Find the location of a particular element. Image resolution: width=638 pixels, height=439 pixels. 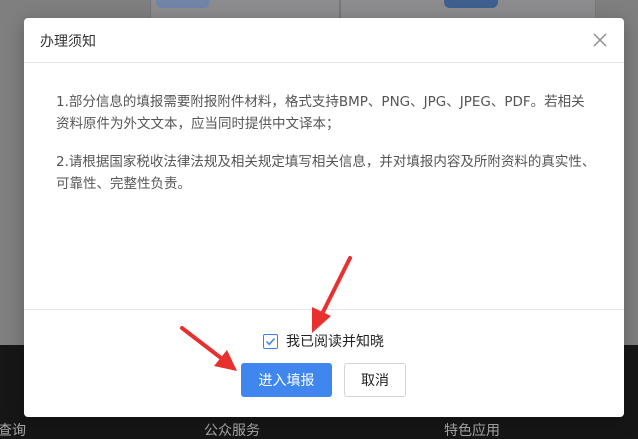

close-button is located at coordinates (600, 40).